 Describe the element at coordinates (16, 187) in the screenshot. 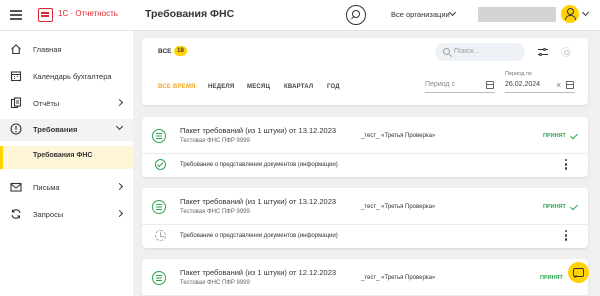

I see `mail-icon` at that location.